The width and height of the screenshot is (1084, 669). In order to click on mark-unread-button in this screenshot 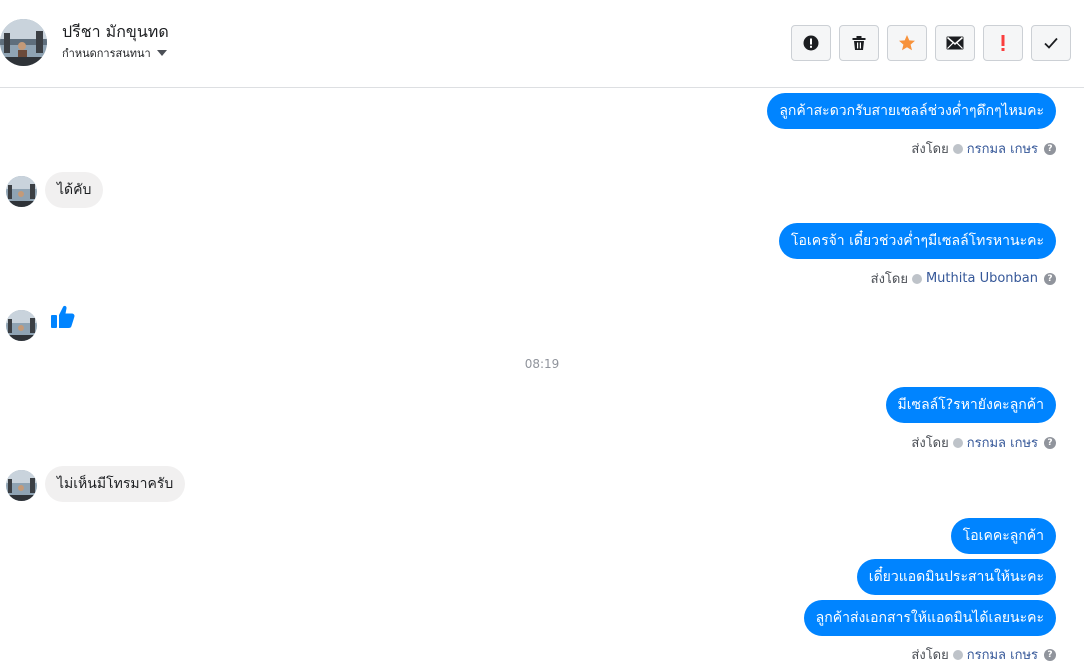, I will do `click(955, 43)`.